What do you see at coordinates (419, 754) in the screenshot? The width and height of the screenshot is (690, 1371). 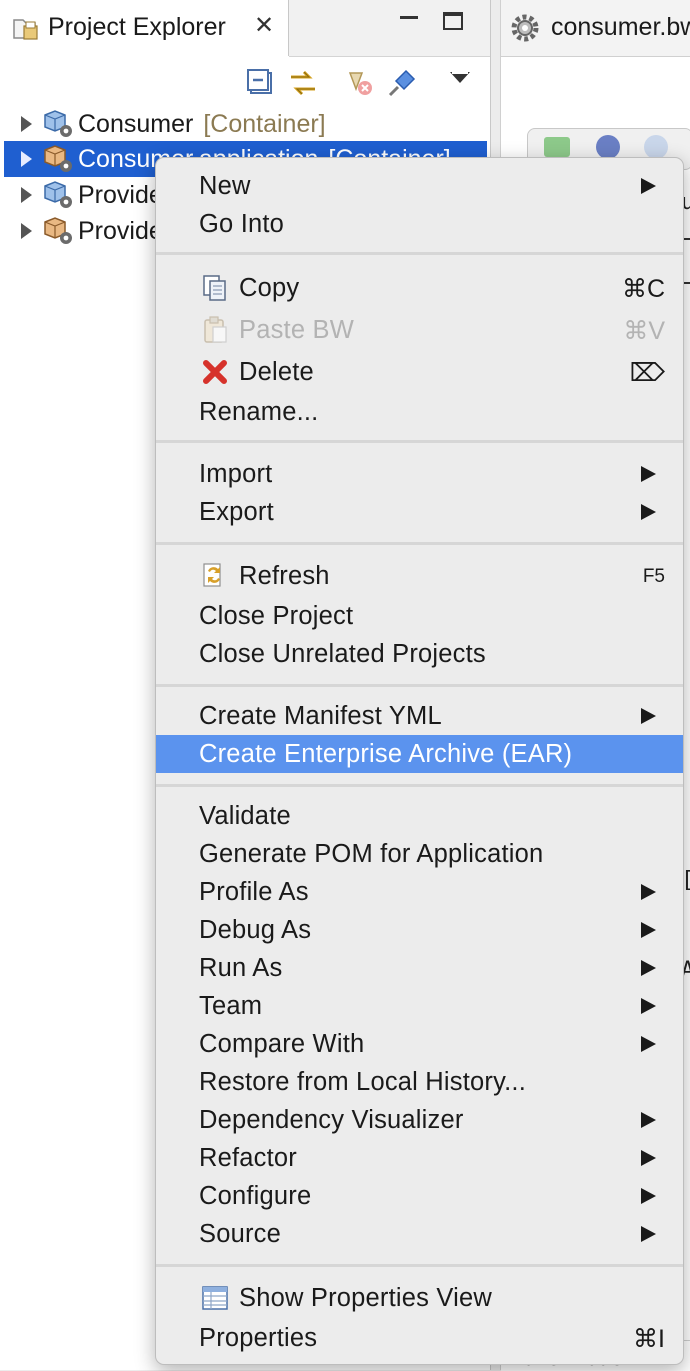 I see `menu-item-create-ear: Create Enterprise Archive (EAR)` at bounding box center [419, 754].